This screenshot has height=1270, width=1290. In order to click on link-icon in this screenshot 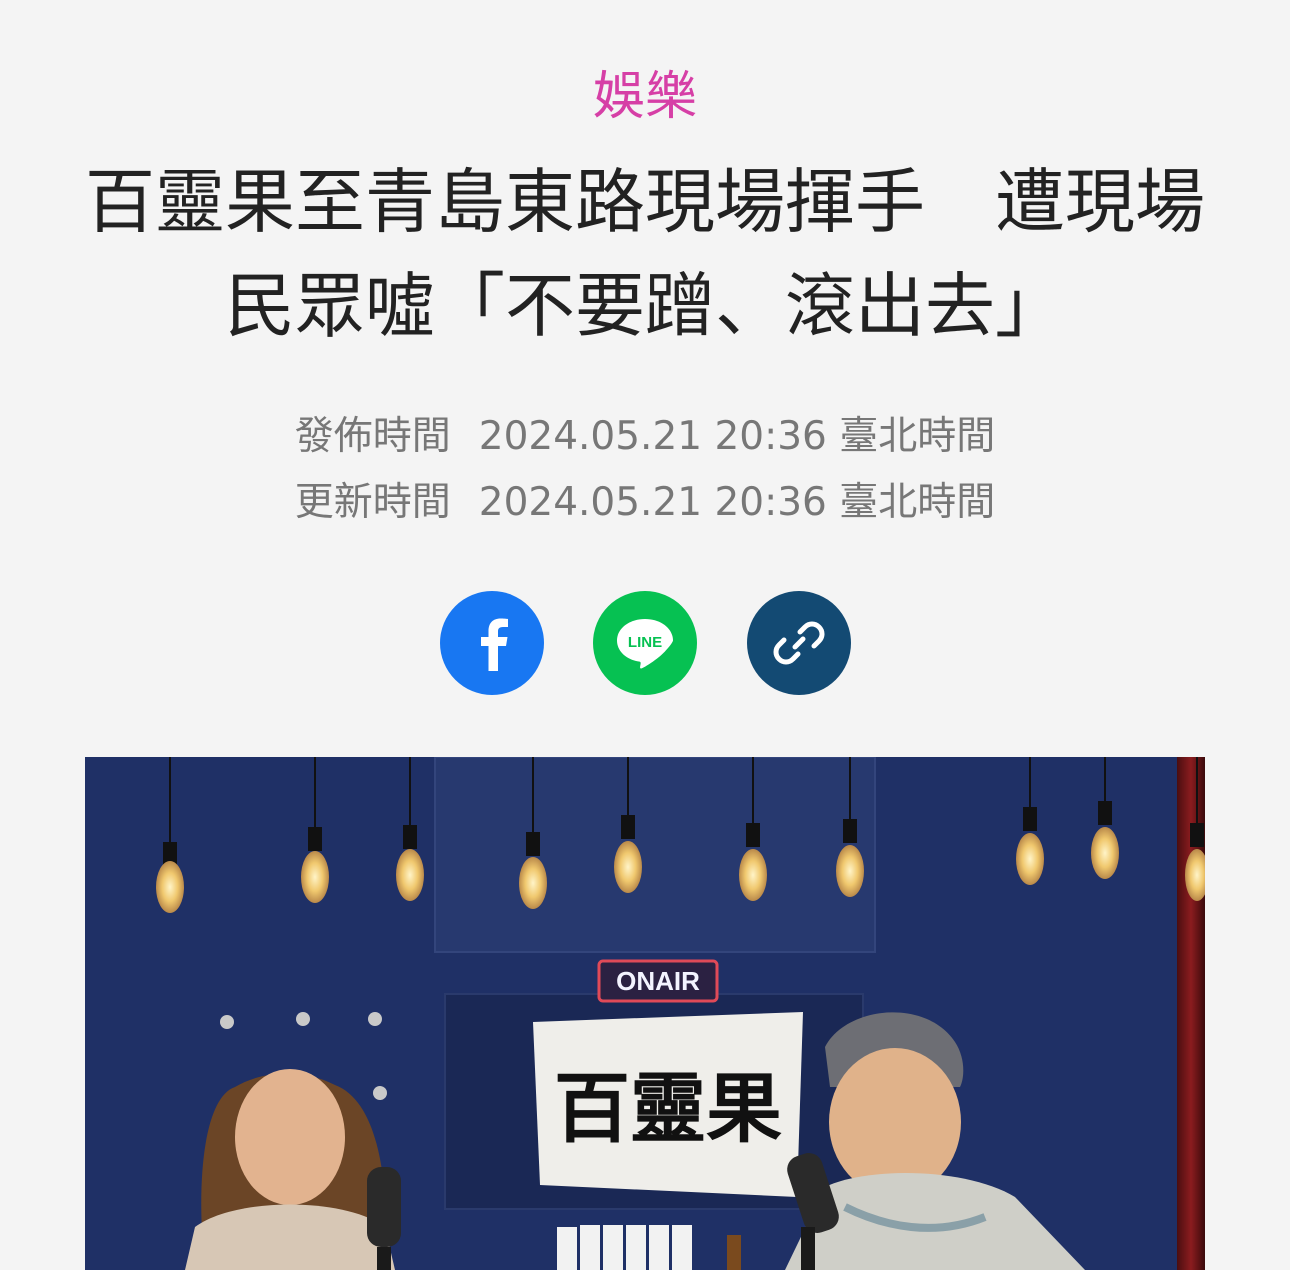, I will do `click(799, 643)`.